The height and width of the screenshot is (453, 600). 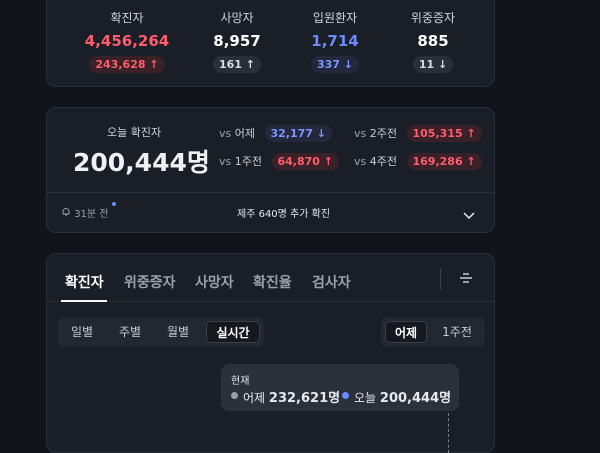 I want to click on compare-2weeks: vs 2주전 105,315 ↑, so click(x=418, y=133).